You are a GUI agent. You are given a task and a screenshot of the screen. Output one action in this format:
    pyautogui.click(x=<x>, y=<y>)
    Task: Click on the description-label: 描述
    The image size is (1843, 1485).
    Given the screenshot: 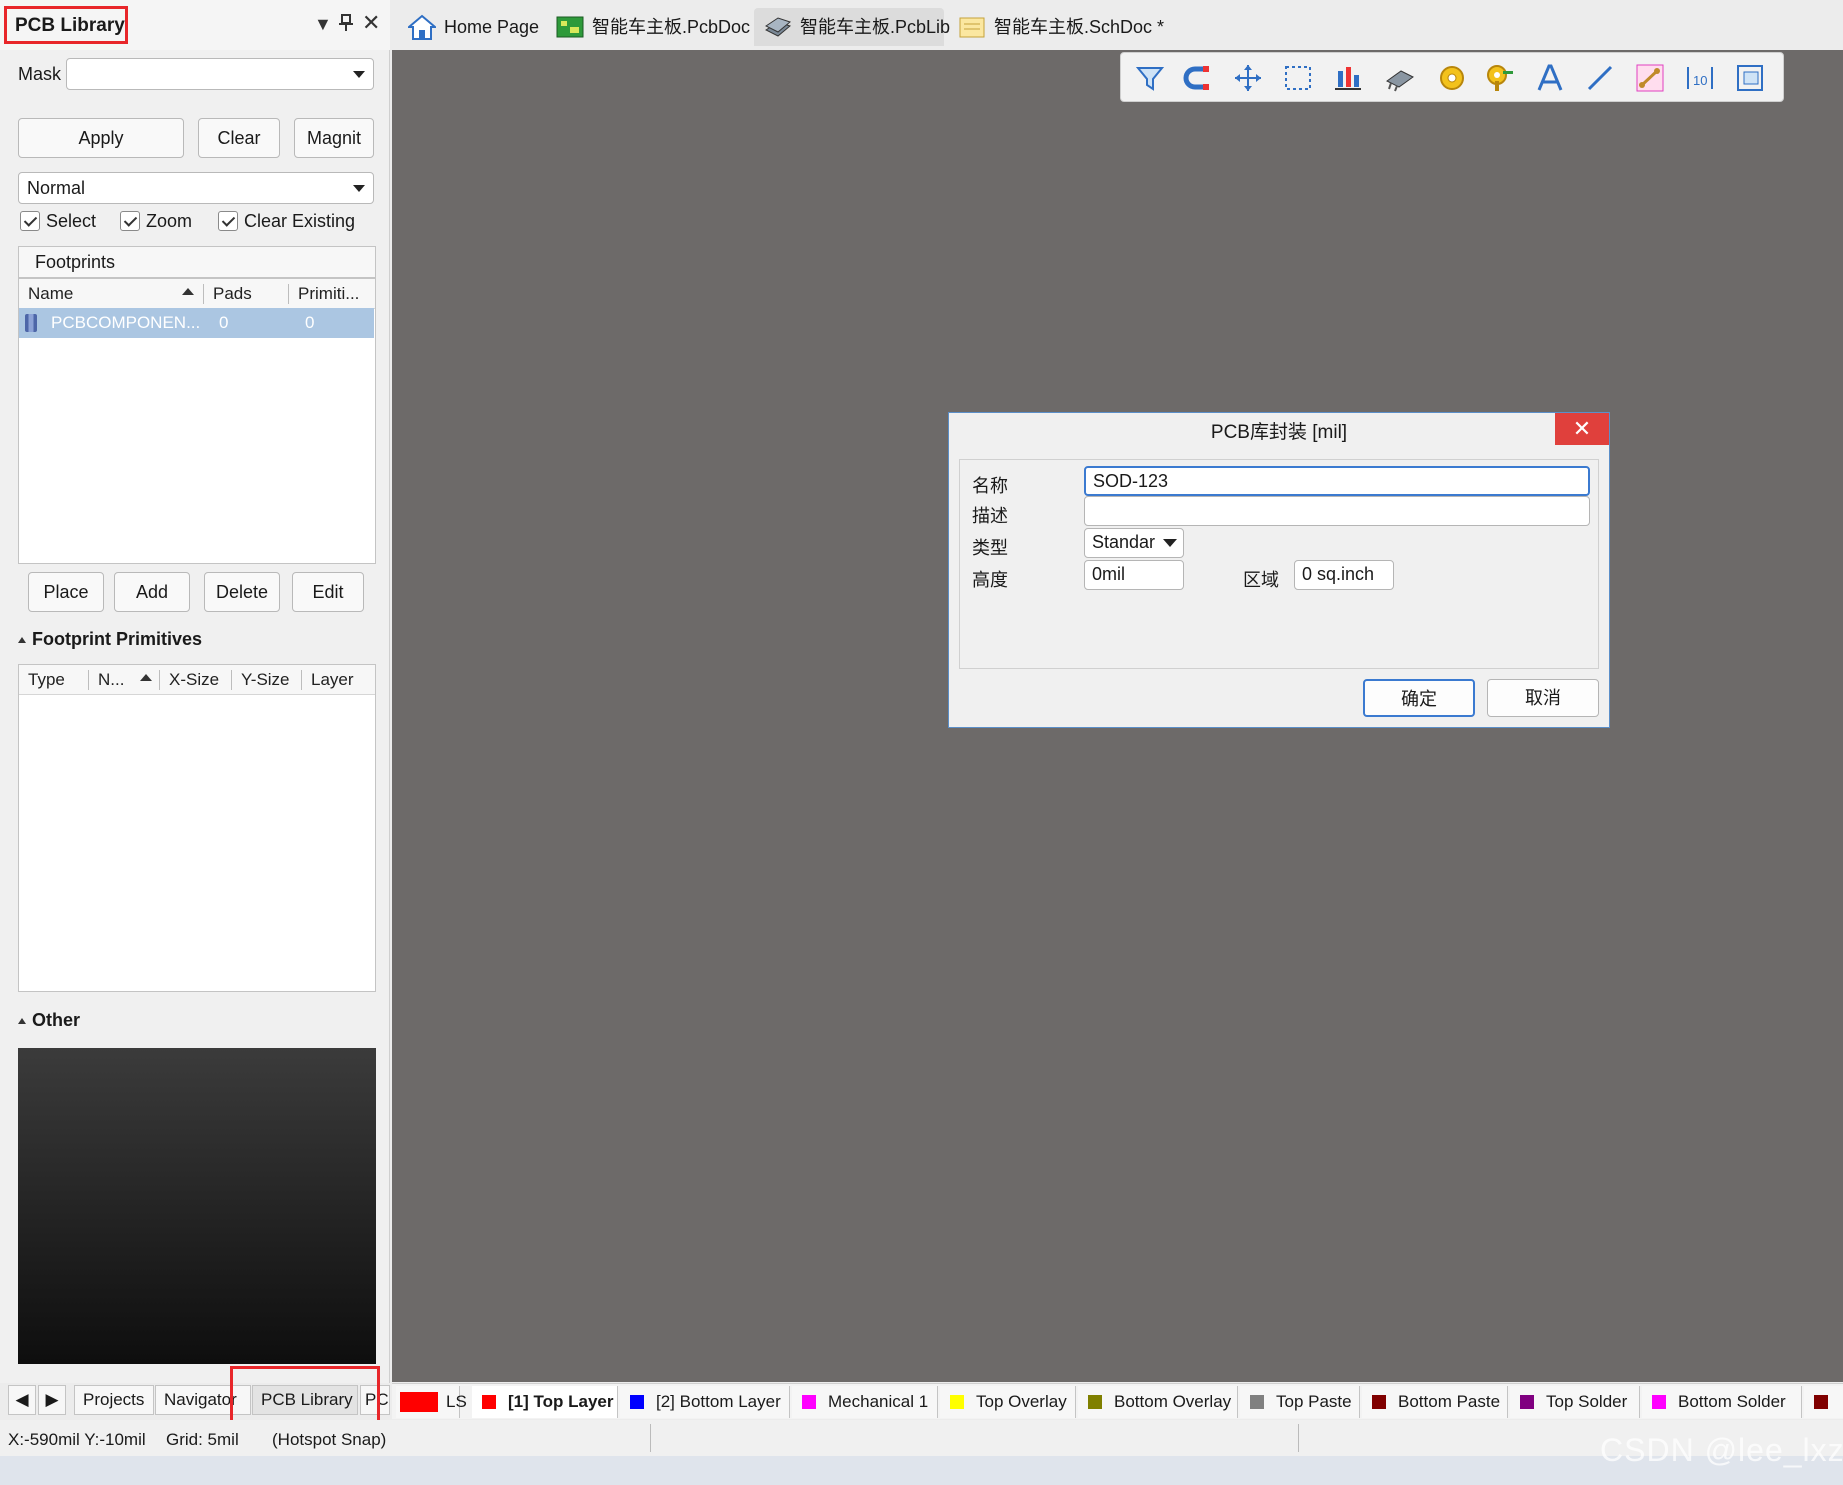 What is the action you would take?
    pyautogui.click(x=990, y=516)
    